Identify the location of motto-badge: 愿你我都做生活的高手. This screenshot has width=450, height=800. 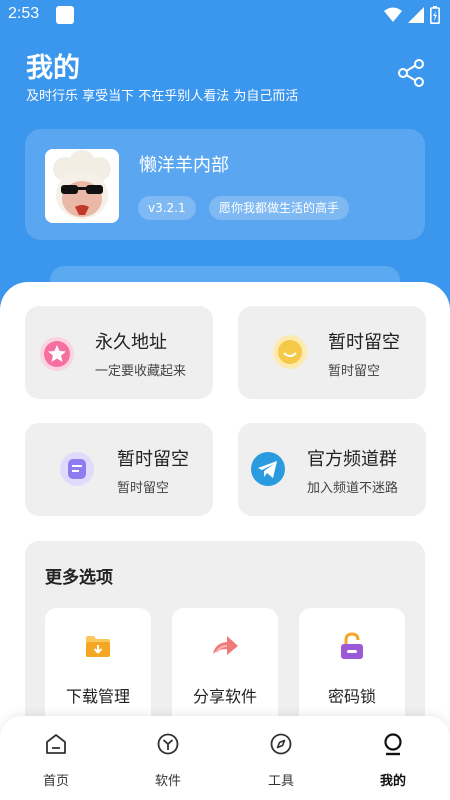
(279, 208).